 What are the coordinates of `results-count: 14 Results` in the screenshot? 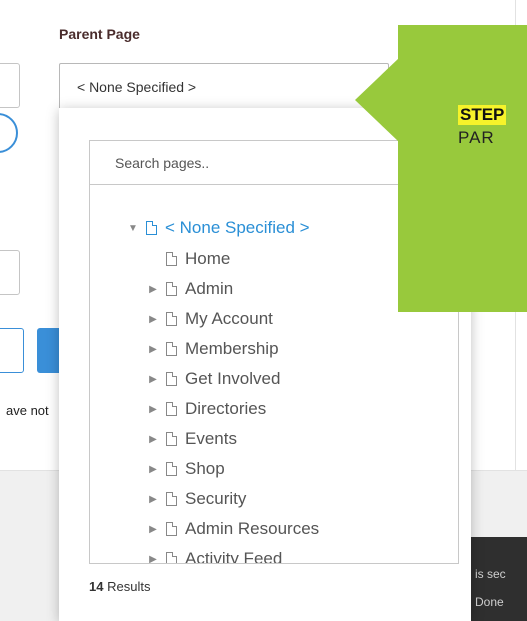 It's located at (119, 586).